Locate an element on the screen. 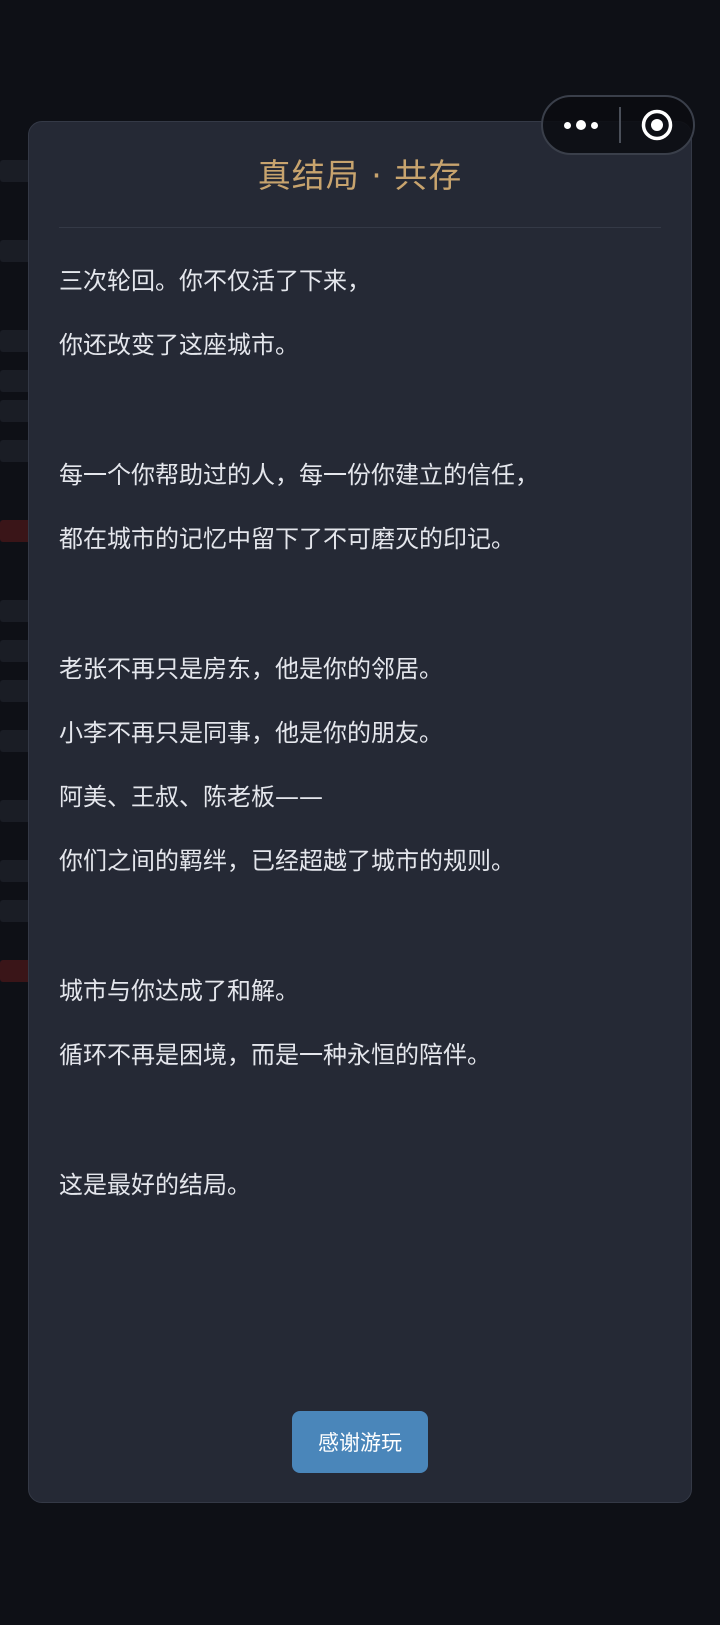  story-line: 城市与你达成了和解。 is located at coordinates (179, 991).